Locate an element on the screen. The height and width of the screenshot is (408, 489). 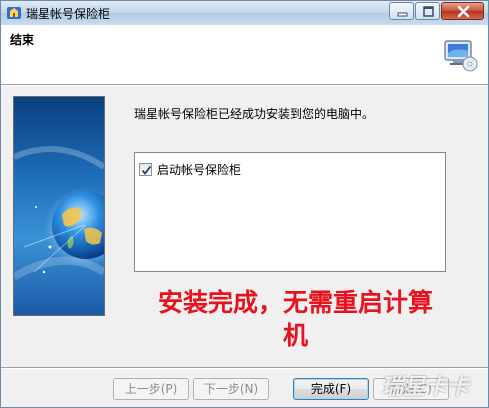
app-icon is located at coordinates (14, 13).